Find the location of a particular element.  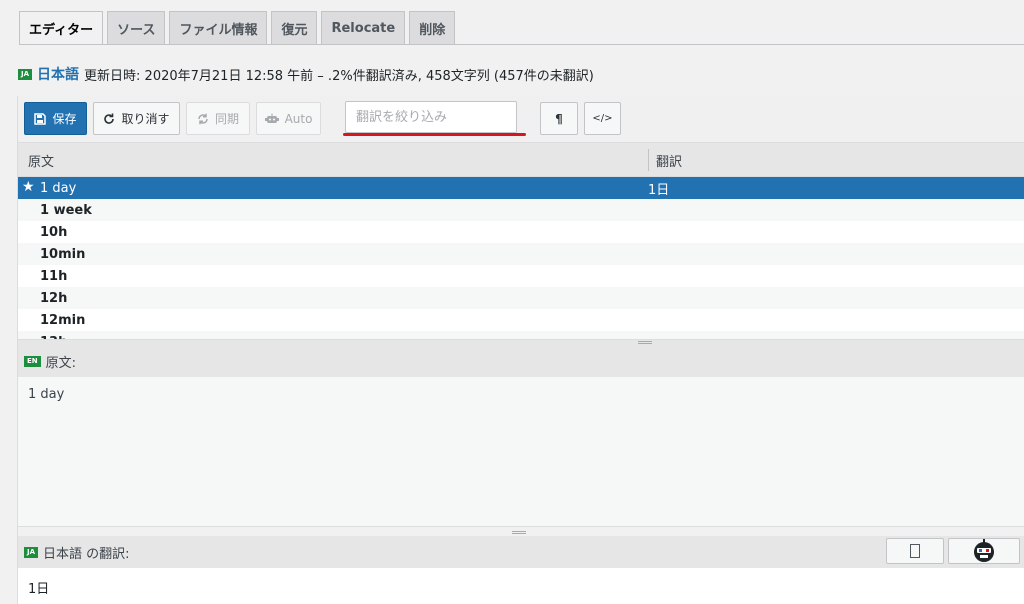

tab-source: ソース is located at coordinates (136, 27).